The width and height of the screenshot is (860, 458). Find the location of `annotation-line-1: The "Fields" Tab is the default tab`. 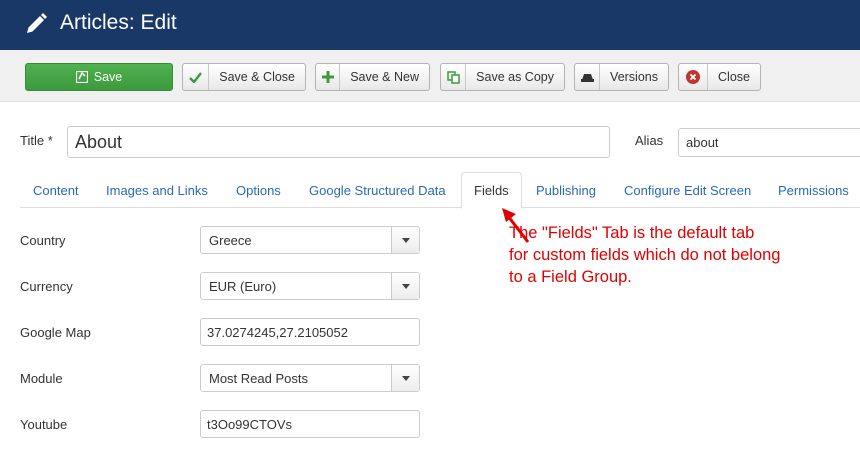

annotation-line-1: The "Fields" Tab is the default tab is located at coordinates (632, 233).